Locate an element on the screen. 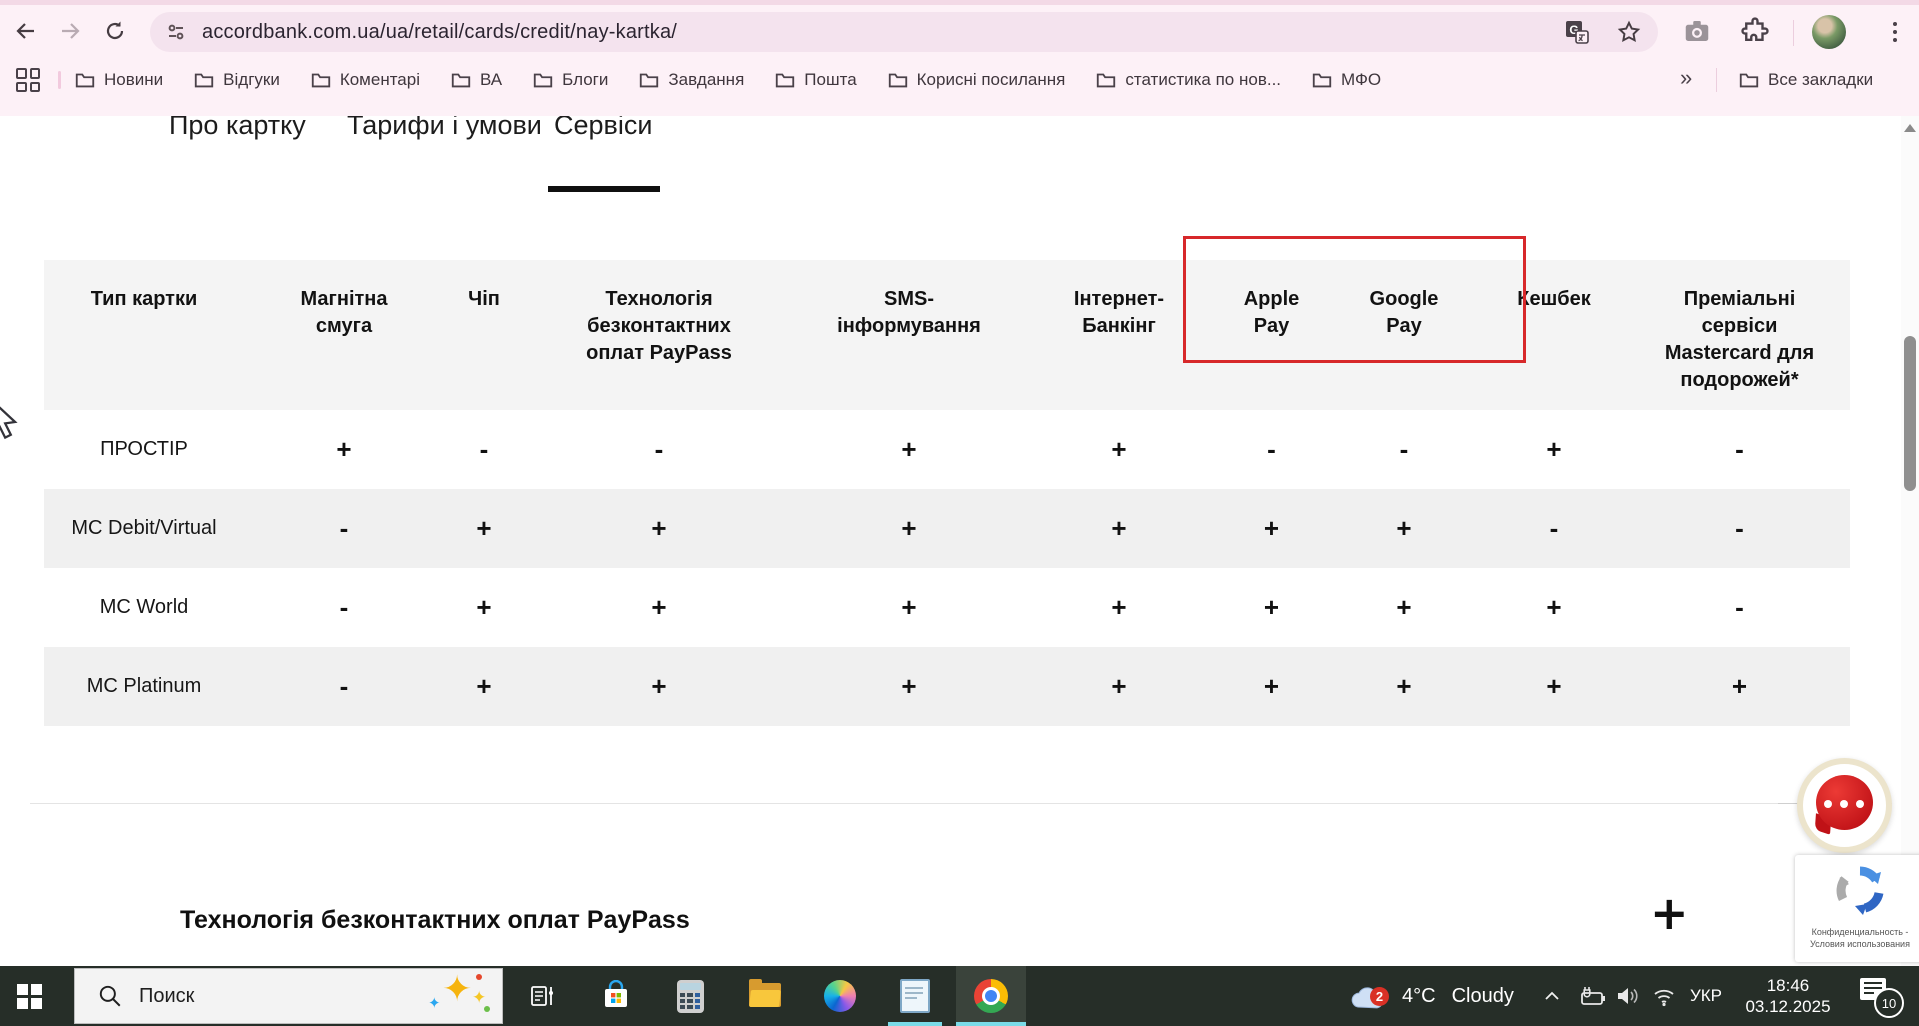 The image size is (1919, 1026). page-scrollbar is located at coordinates (1910, 541).